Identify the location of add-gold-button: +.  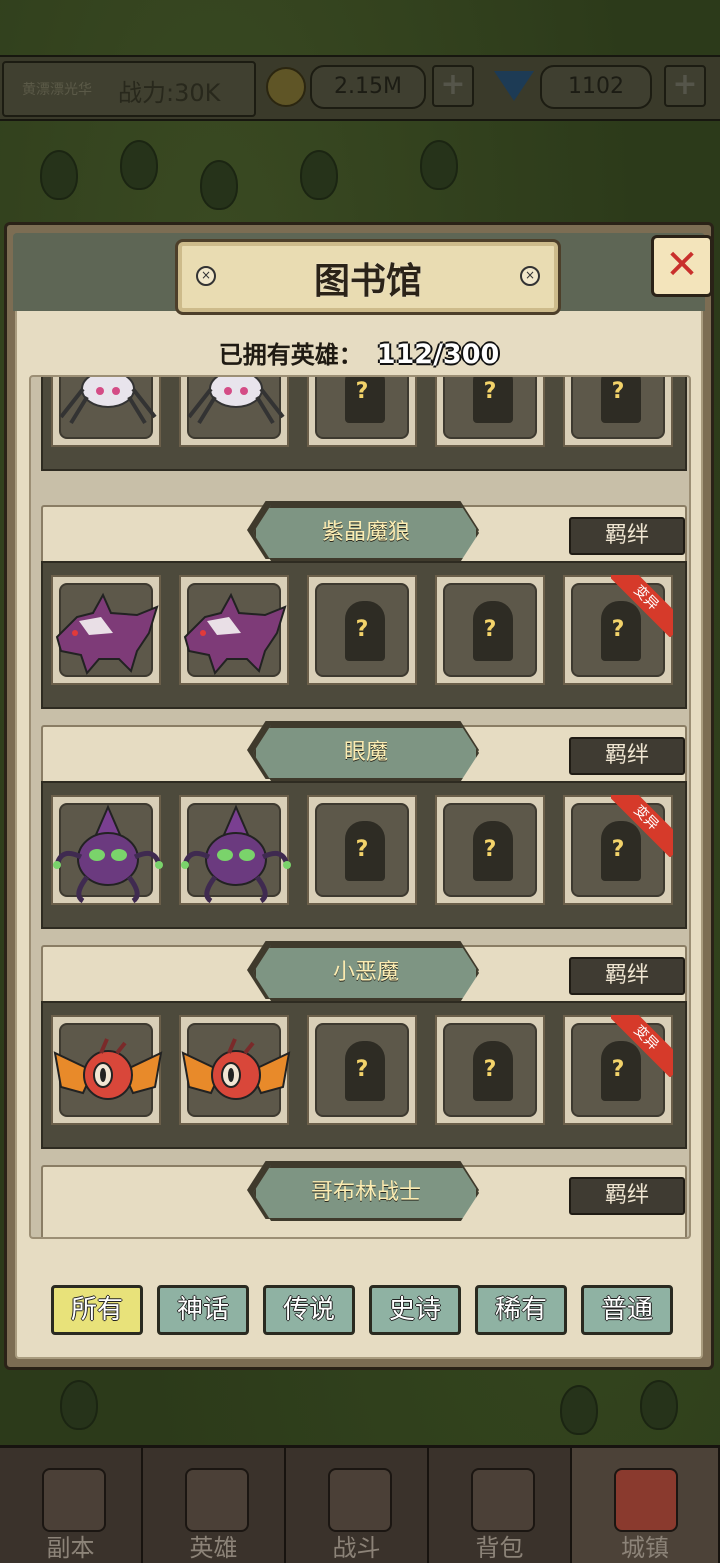
(453, 86).